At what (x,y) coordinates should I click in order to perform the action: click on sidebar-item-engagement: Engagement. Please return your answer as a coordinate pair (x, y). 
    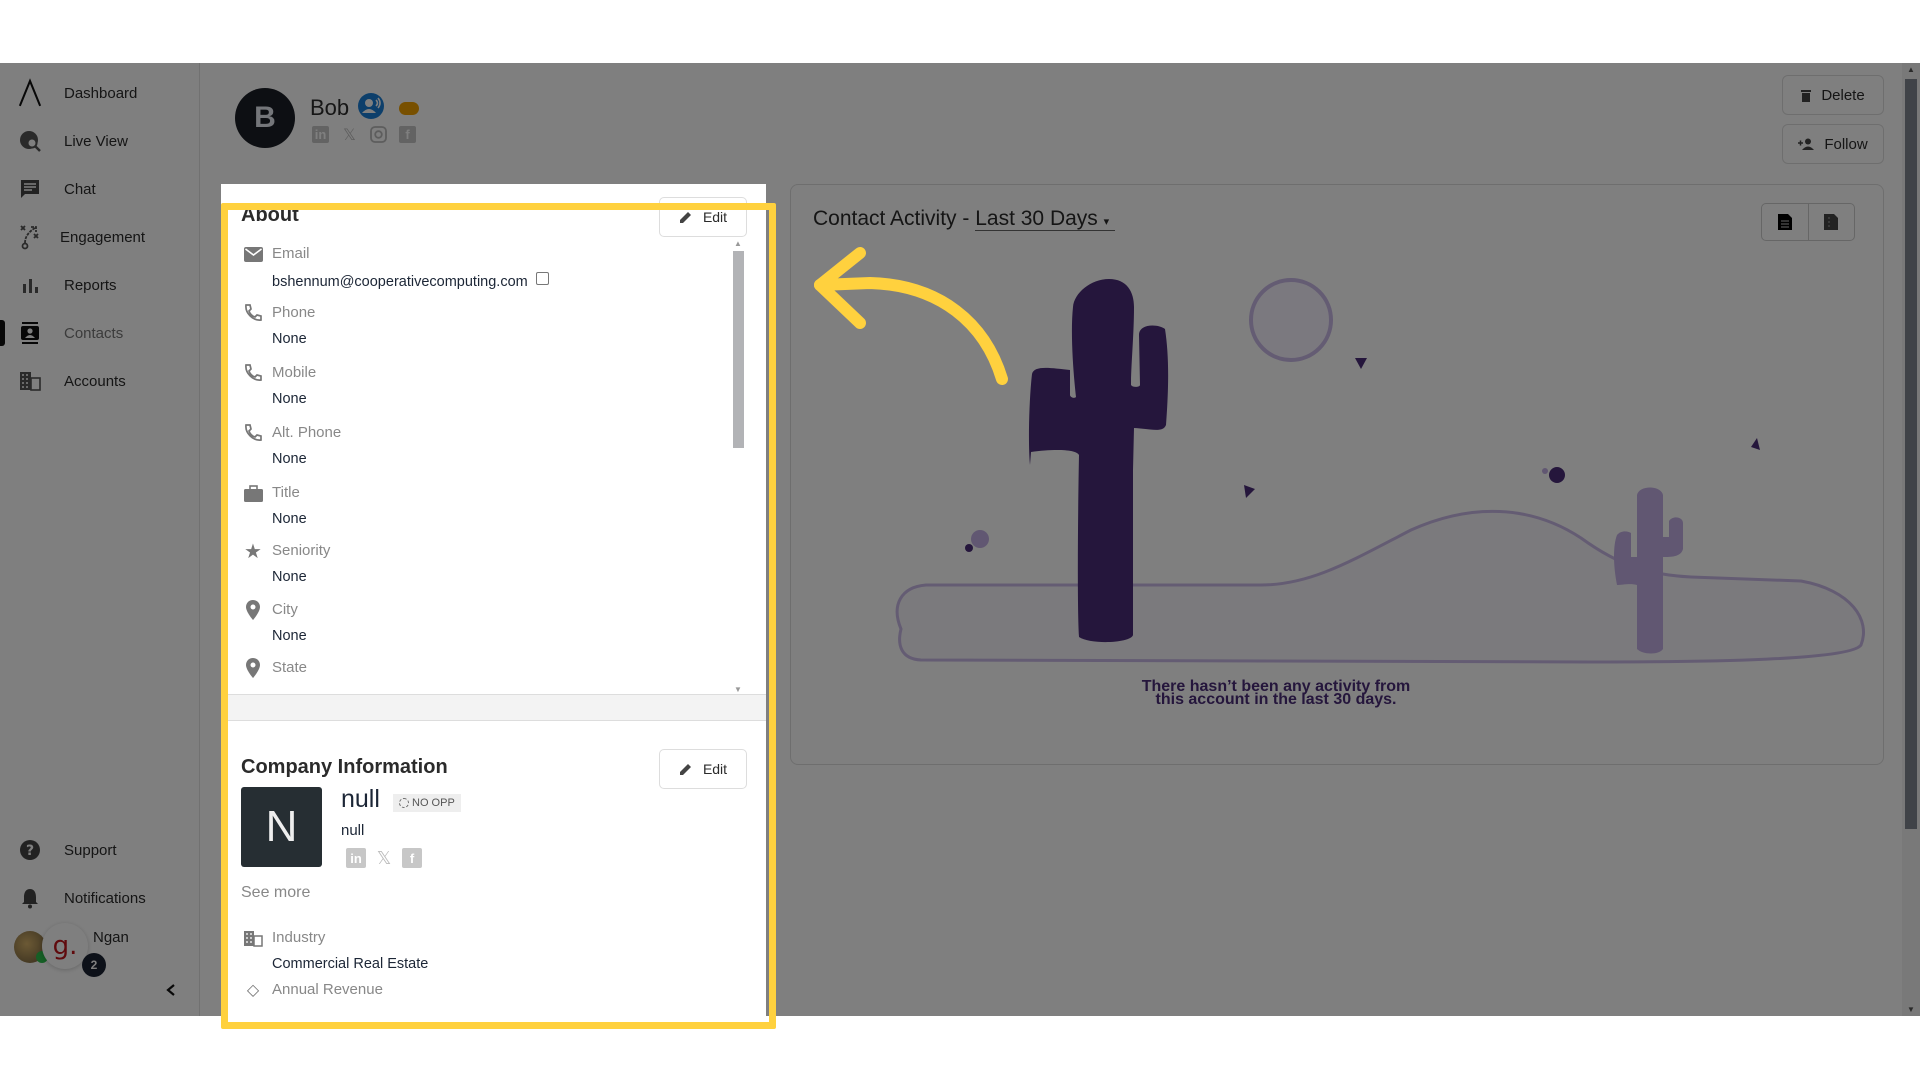
    Looking at the image, I should click on (99, 237).